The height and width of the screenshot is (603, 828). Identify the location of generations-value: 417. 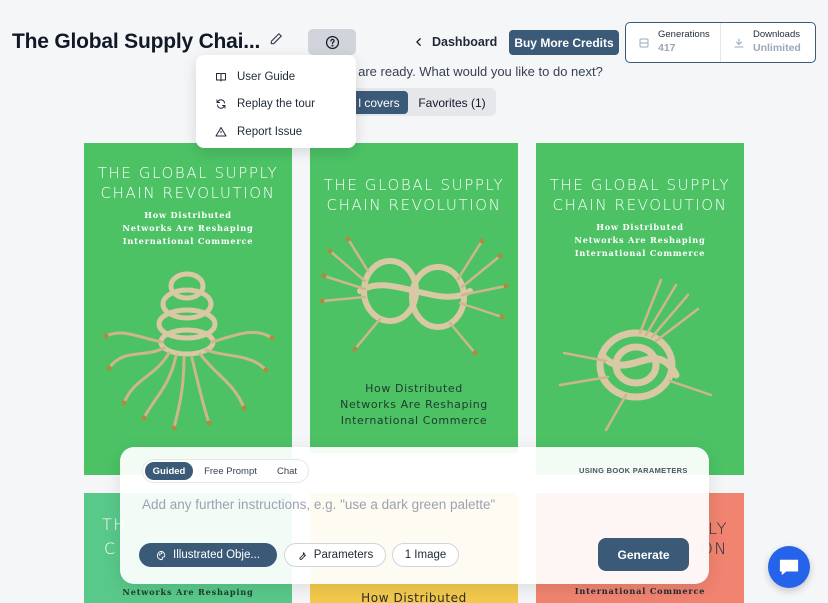
(667, 48).